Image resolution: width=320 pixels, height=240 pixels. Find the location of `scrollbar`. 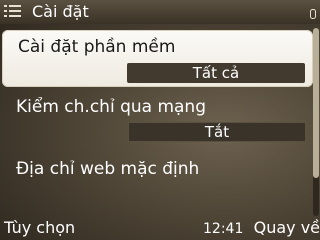

scrollbar is located at coordinates (316, 122).